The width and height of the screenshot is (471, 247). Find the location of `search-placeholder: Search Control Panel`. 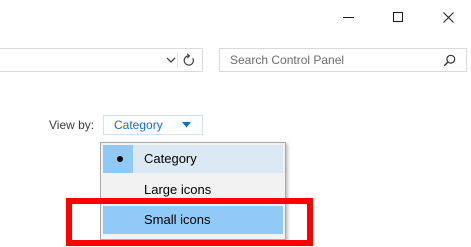

search-placeholder: Search Control Panel is located at coordinates (287, 60).